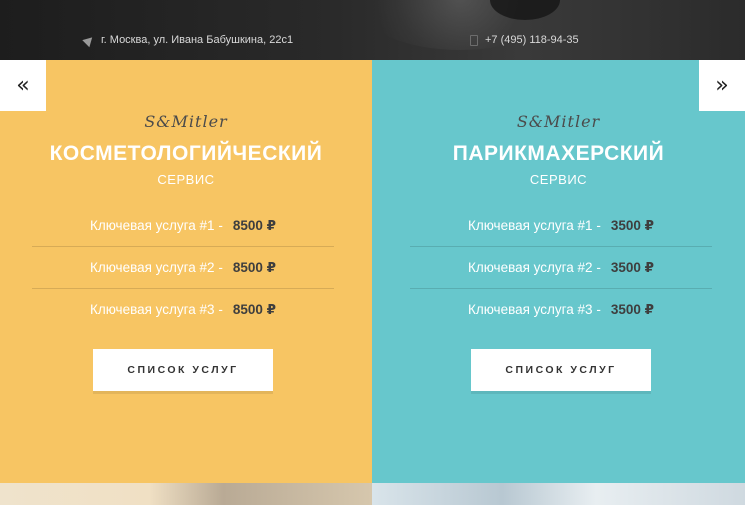 The image size is (745, 505). I want to click on header-address: г. Москва, ул. Ивана Бабушкина, 22с1, so click(188, 40).